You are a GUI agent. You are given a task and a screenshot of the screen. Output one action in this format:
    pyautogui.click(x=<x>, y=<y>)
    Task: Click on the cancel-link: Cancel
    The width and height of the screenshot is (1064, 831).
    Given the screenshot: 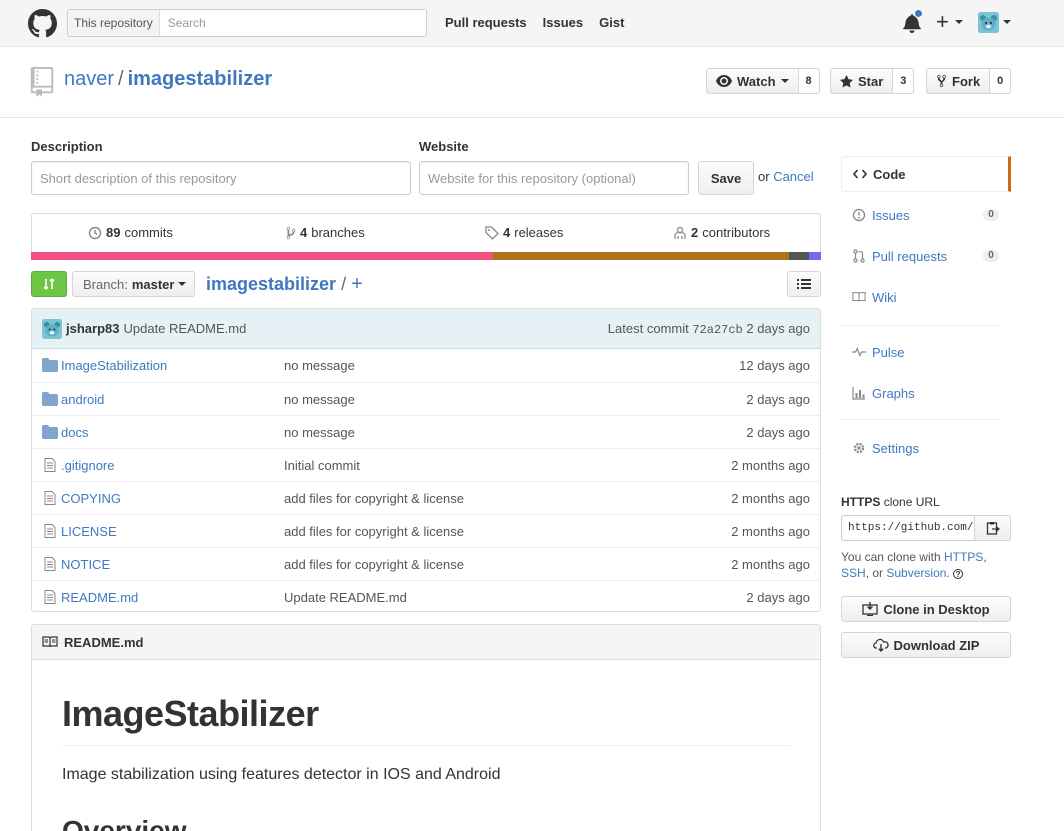 What is the action you would take?
    pyautogui.click(x=793, y=176)
    